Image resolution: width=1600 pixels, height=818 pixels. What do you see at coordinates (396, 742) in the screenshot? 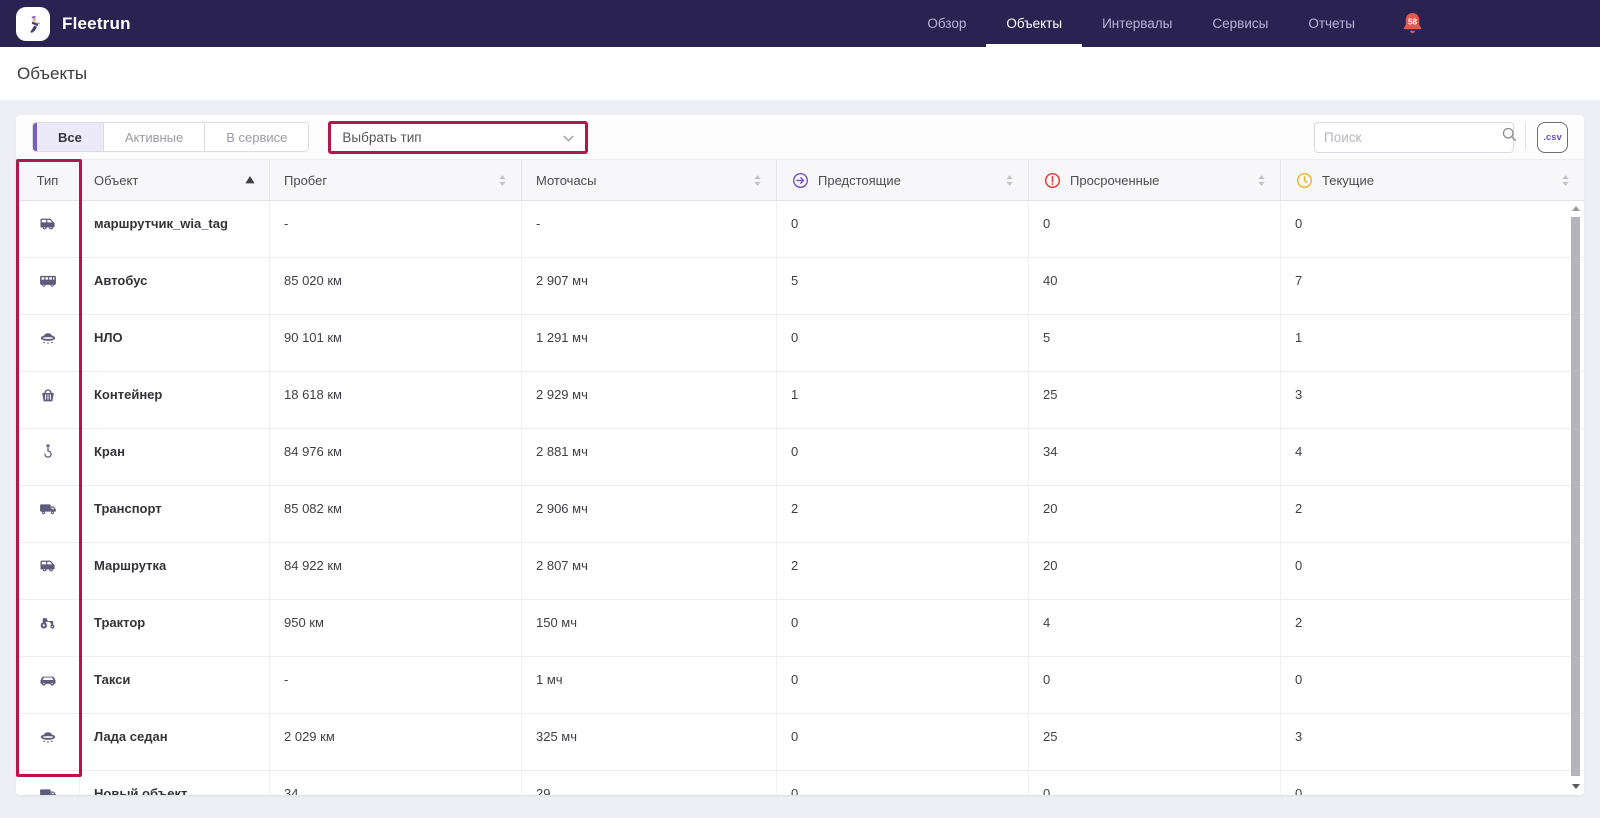
I see `mileage-cell: 2 029 км` at bounding box center [396, 742].